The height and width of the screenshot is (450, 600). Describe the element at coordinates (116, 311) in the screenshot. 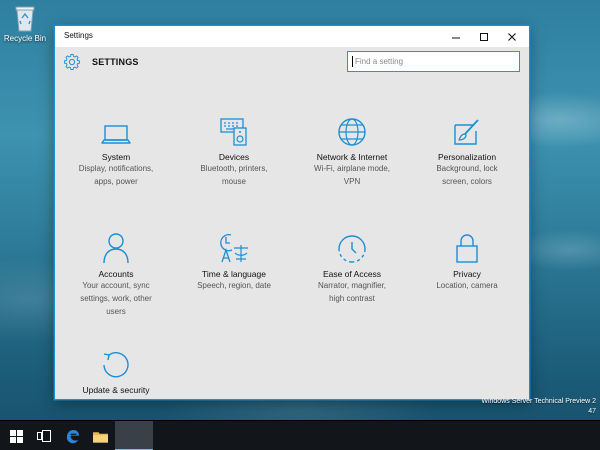

I see `tile-desc-line3: users` at that location.